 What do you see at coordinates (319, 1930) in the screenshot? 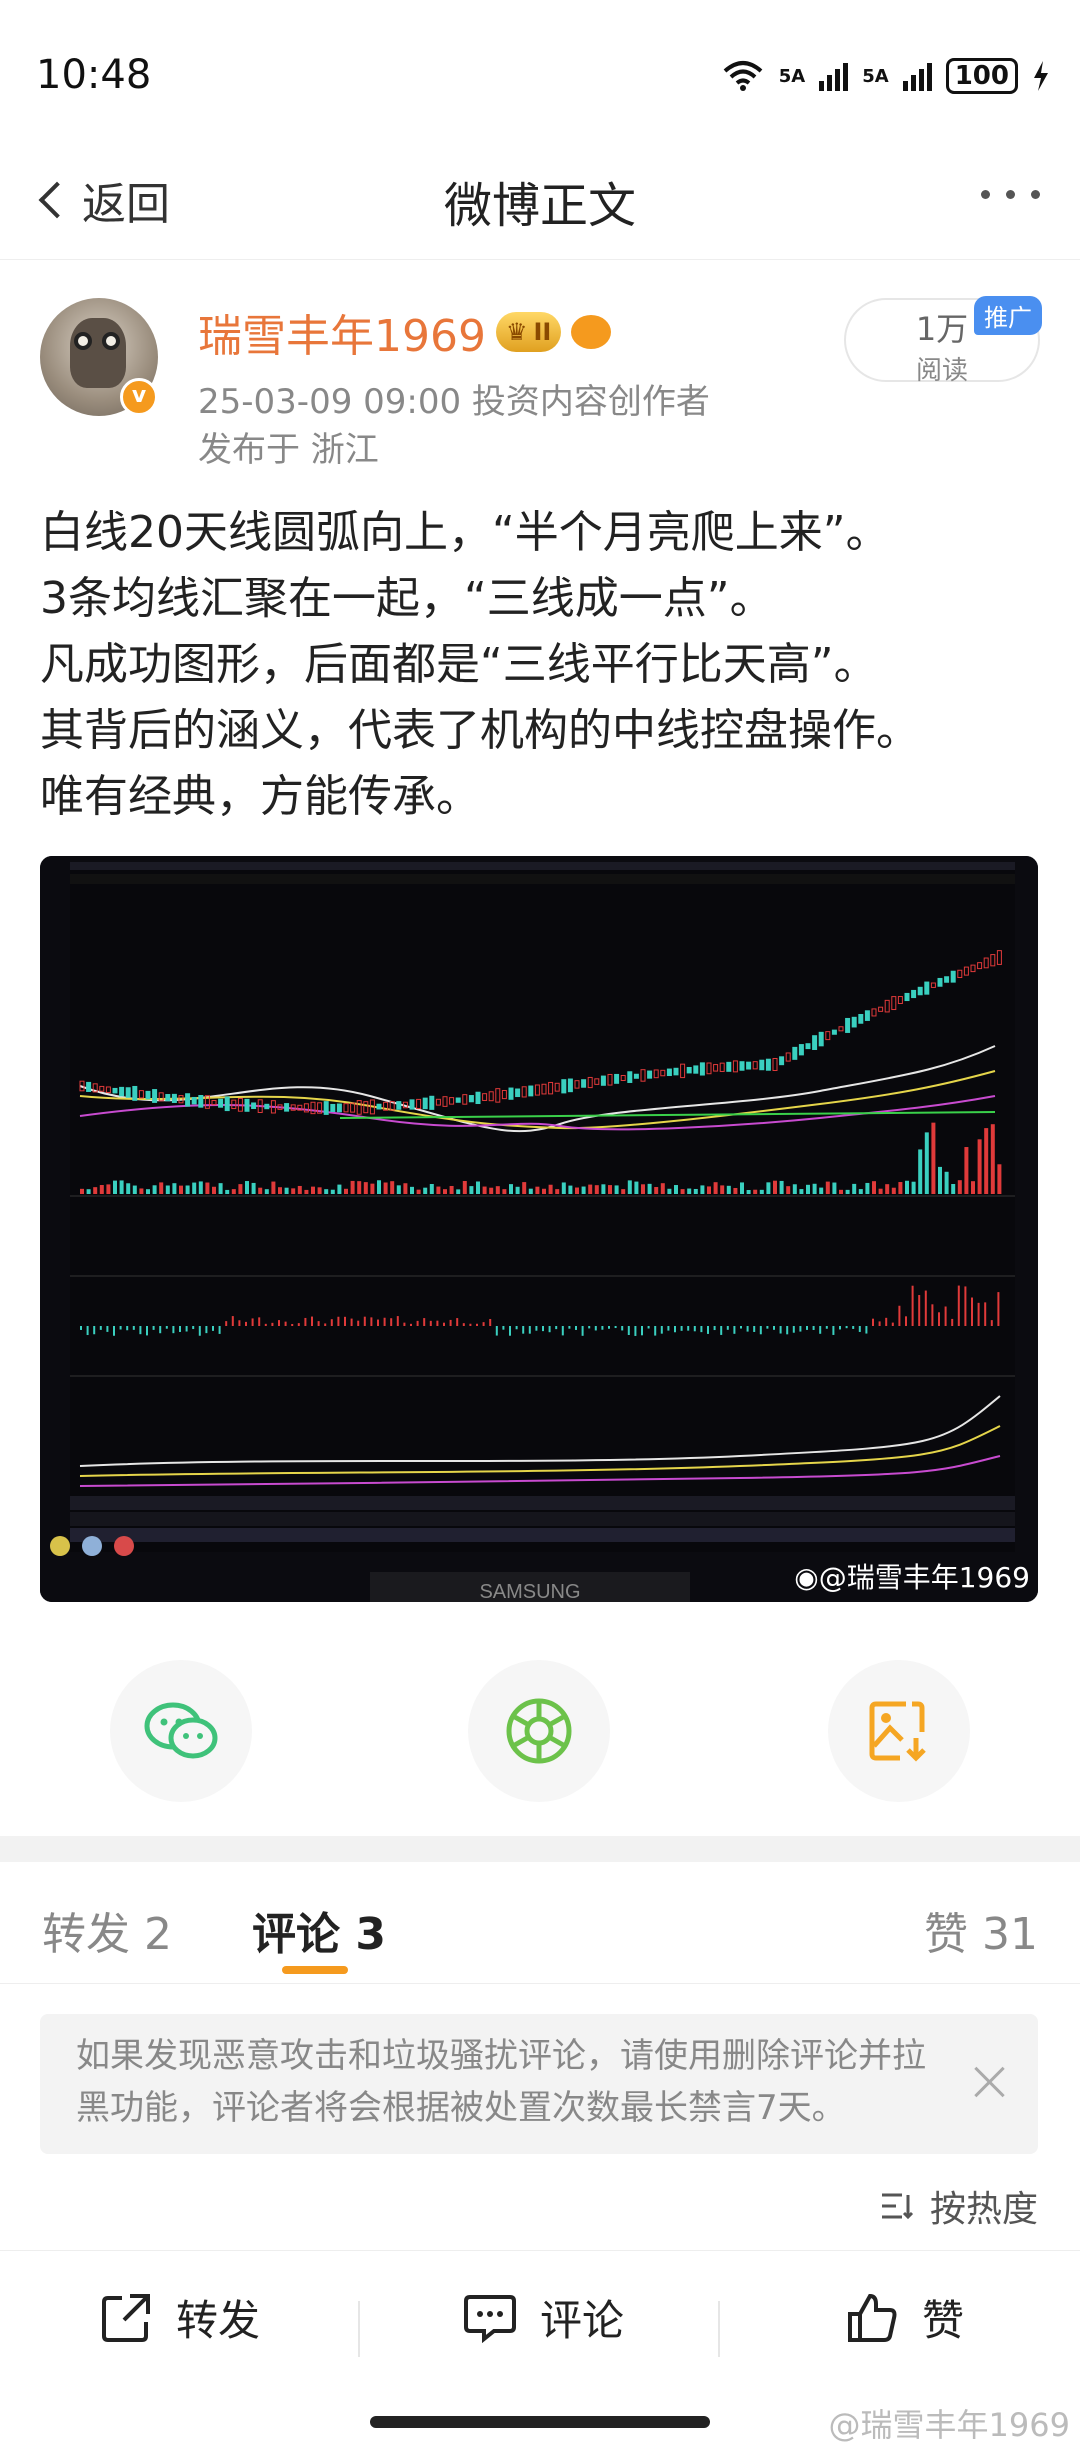
I see `tab-comment: 评论 3` at bounding box center [319, 1930].